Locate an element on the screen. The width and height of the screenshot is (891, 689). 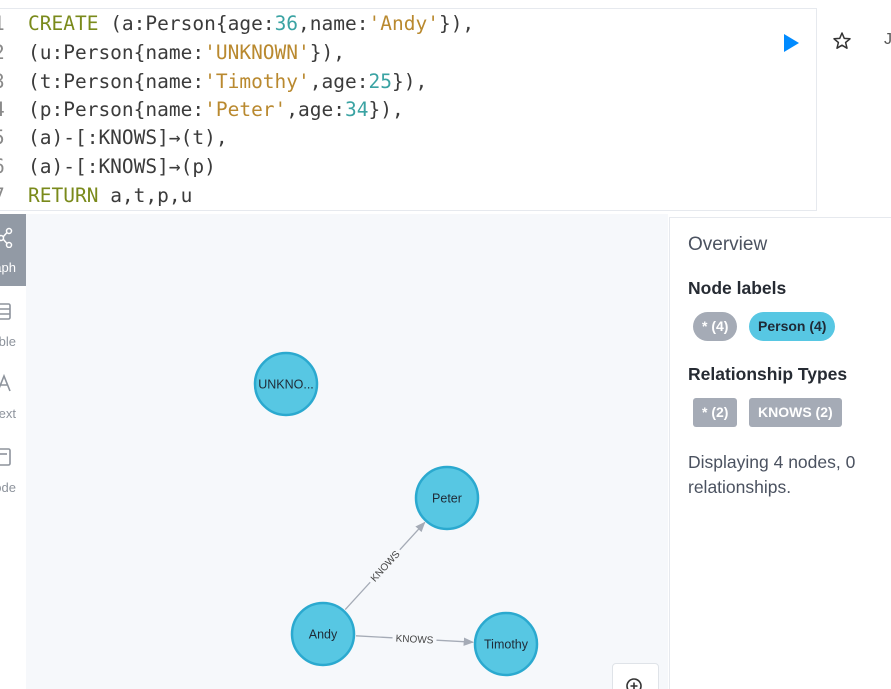
code-text: (a)-[:KNOWS]→(t), is located at coordinates (128, 137).